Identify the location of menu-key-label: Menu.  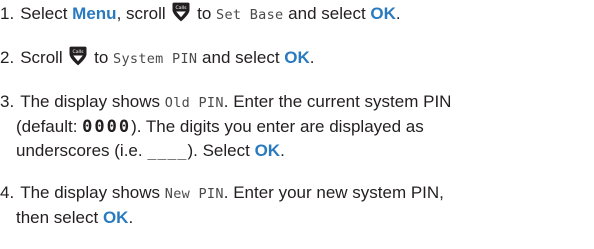
(94, 13).